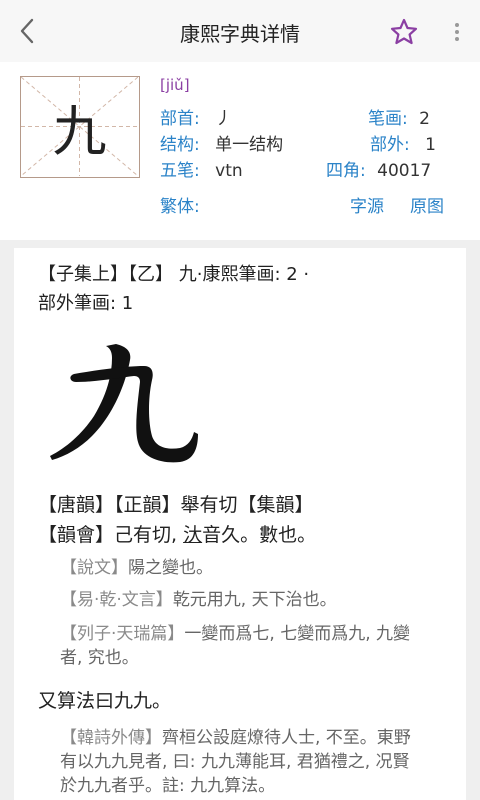 The width and height of the screenshot is (480, 800). What do you see at coordinates (86, 303) in the screenshot?
I see `entry-header-line2: 部外筆画: 1` at bounding box center [86, 303].